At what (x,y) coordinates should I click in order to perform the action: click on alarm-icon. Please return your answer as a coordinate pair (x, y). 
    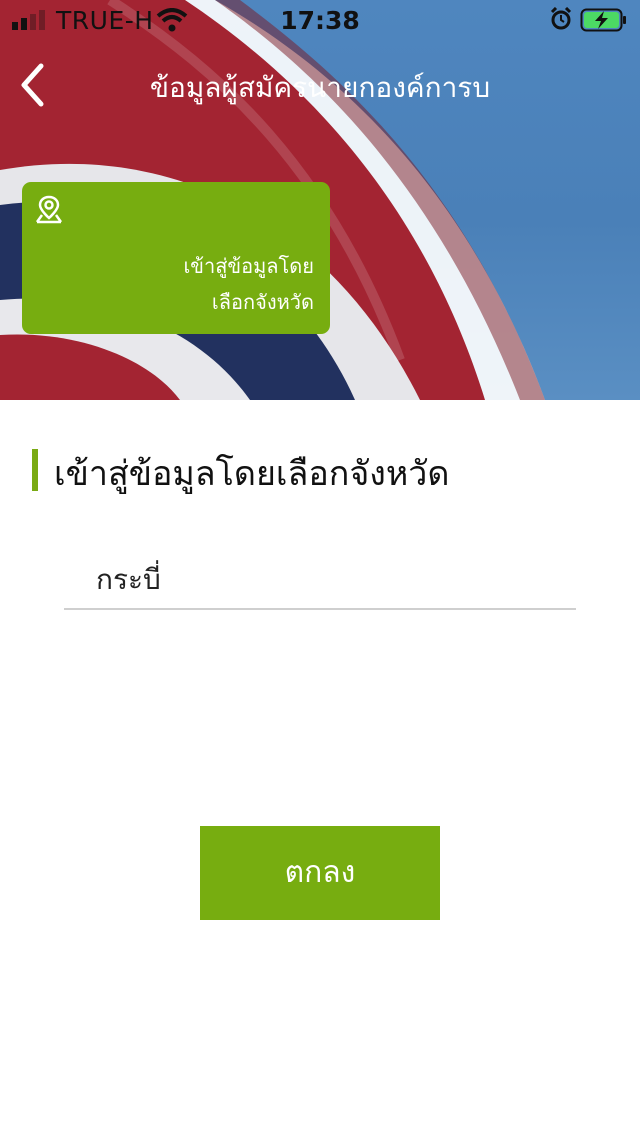
    Looking at the image, I should click on (561, 18).